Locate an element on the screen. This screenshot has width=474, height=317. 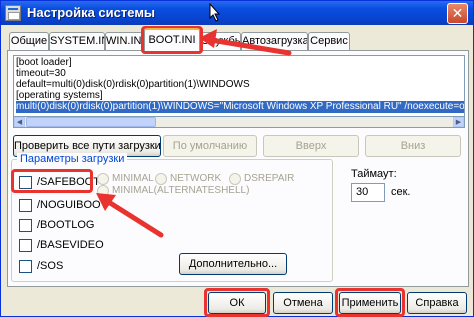
tab-win-ini: WIN.INI is located at coordinates (124, 41).